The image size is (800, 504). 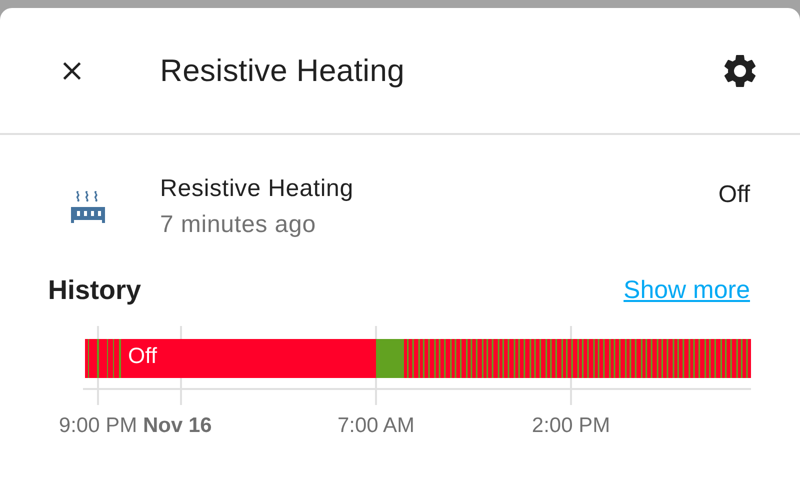 I want to click on axis-label: 9:00 PM, so click(x=98, y=425).